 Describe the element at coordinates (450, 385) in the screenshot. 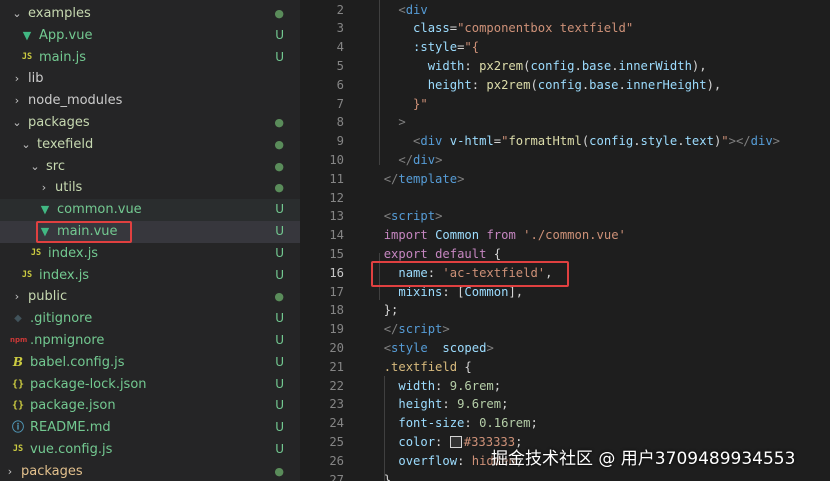

I see `code-text: width: 9.6rem;` at that location.